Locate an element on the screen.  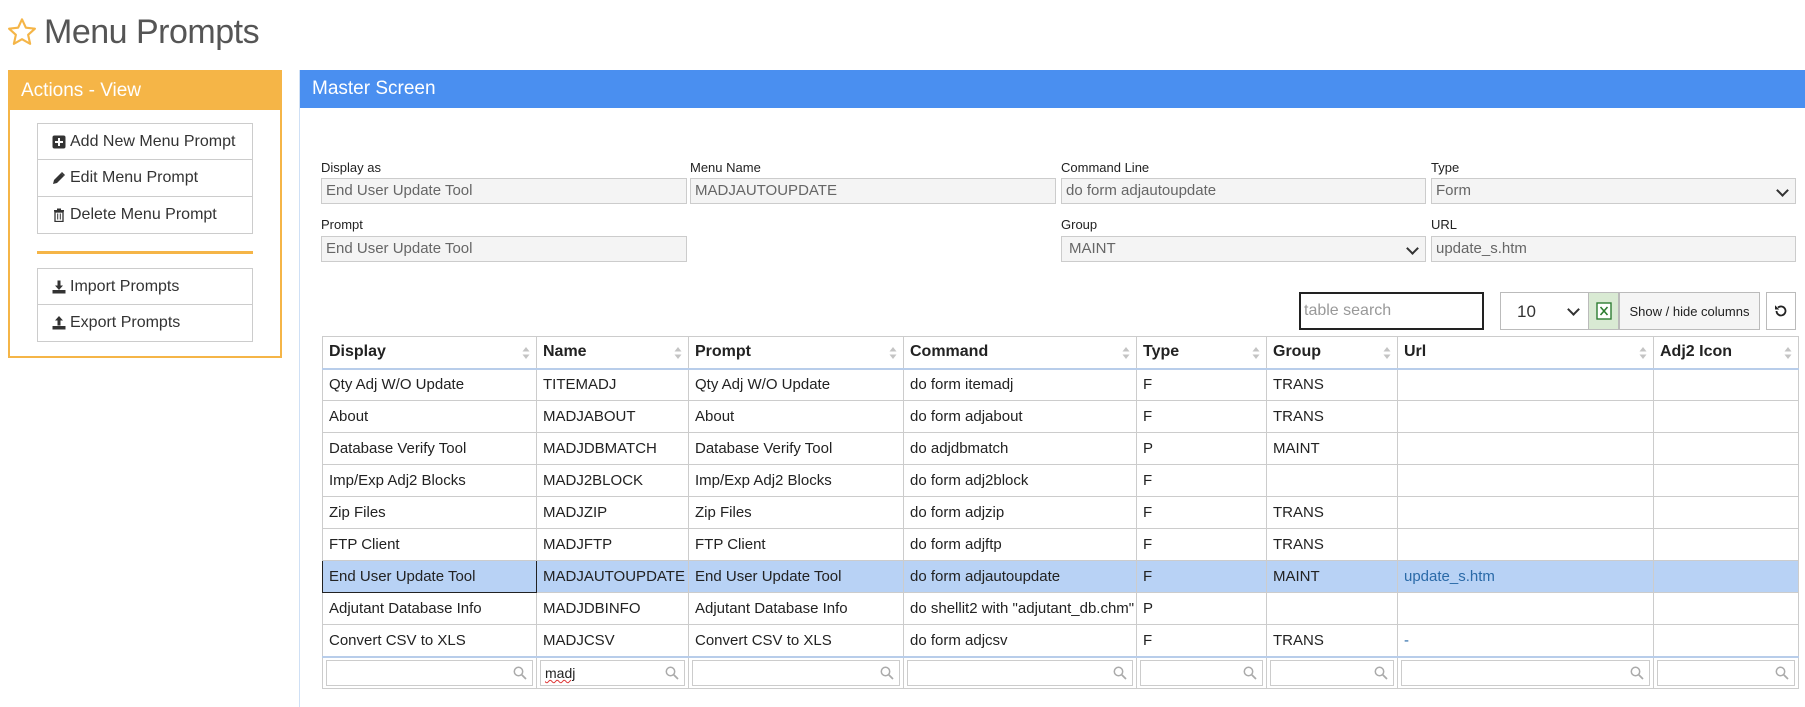
import-prompts-button: Import Prompts is located at coordinates (145, 286).